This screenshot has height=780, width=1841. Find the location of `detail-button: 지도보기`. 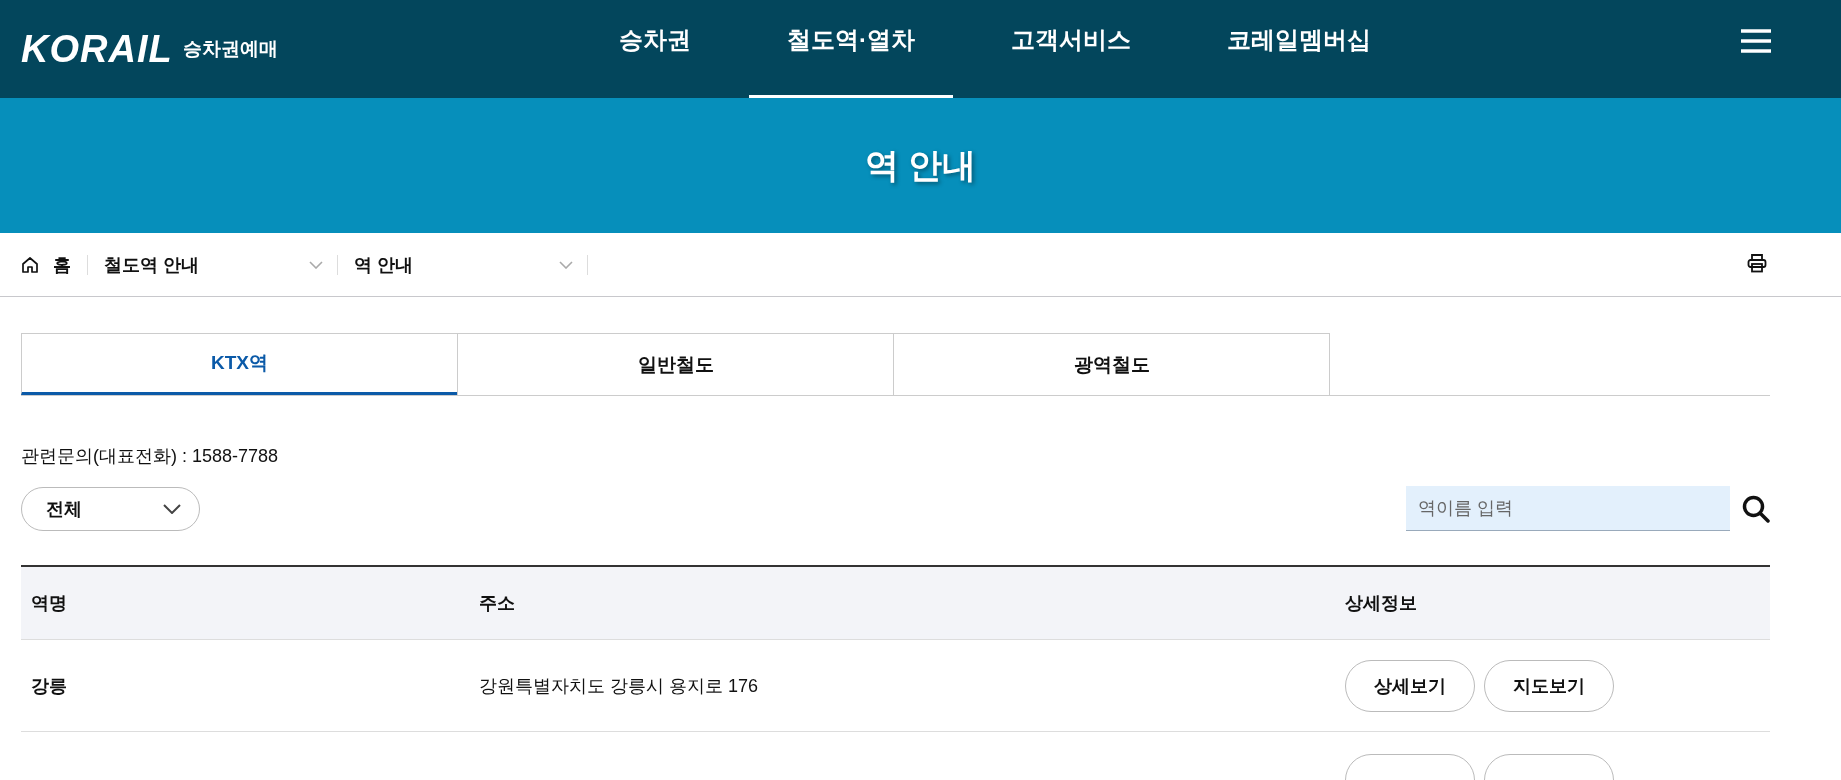

detail-button: 지도보기 is located at coordinates (1549, 685).